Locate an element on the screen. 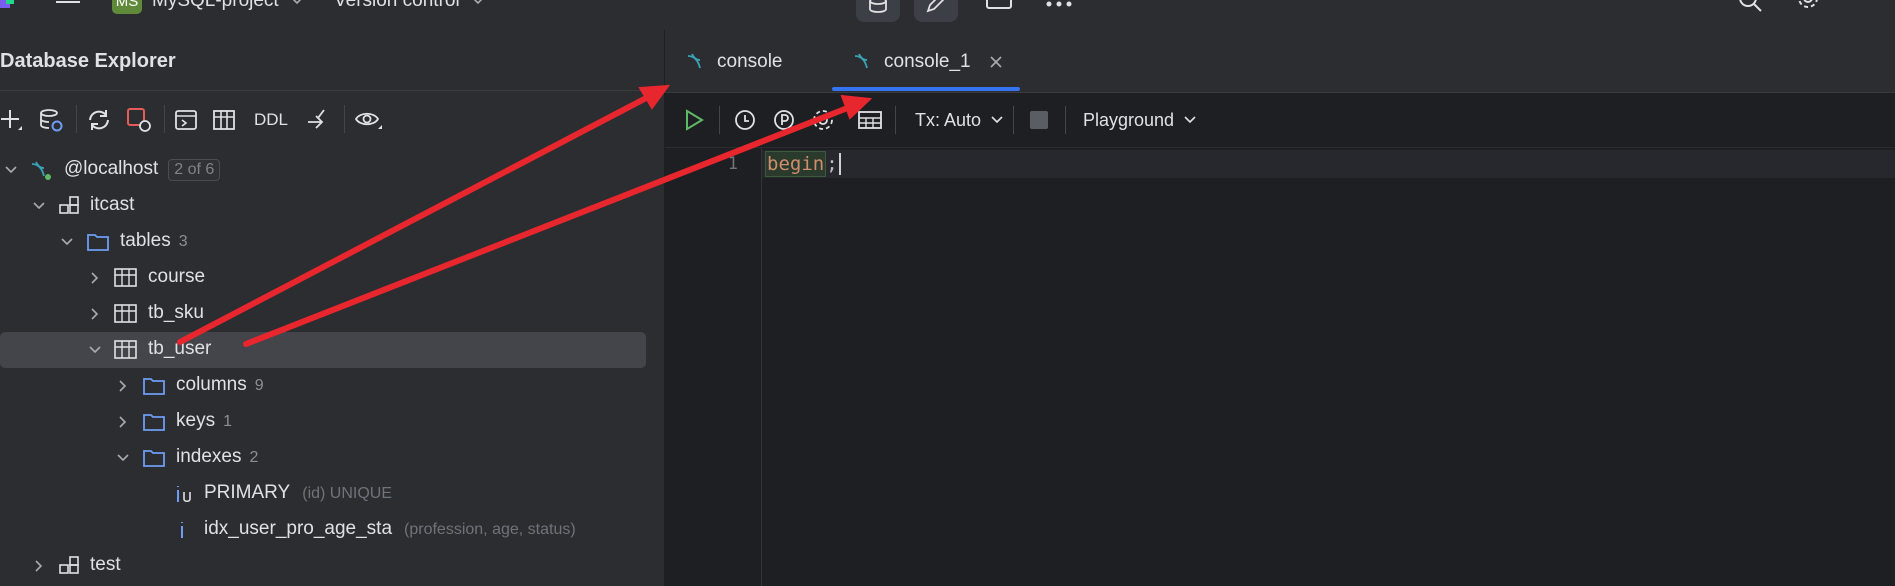  history-icon is located at coordinates (745, 120).